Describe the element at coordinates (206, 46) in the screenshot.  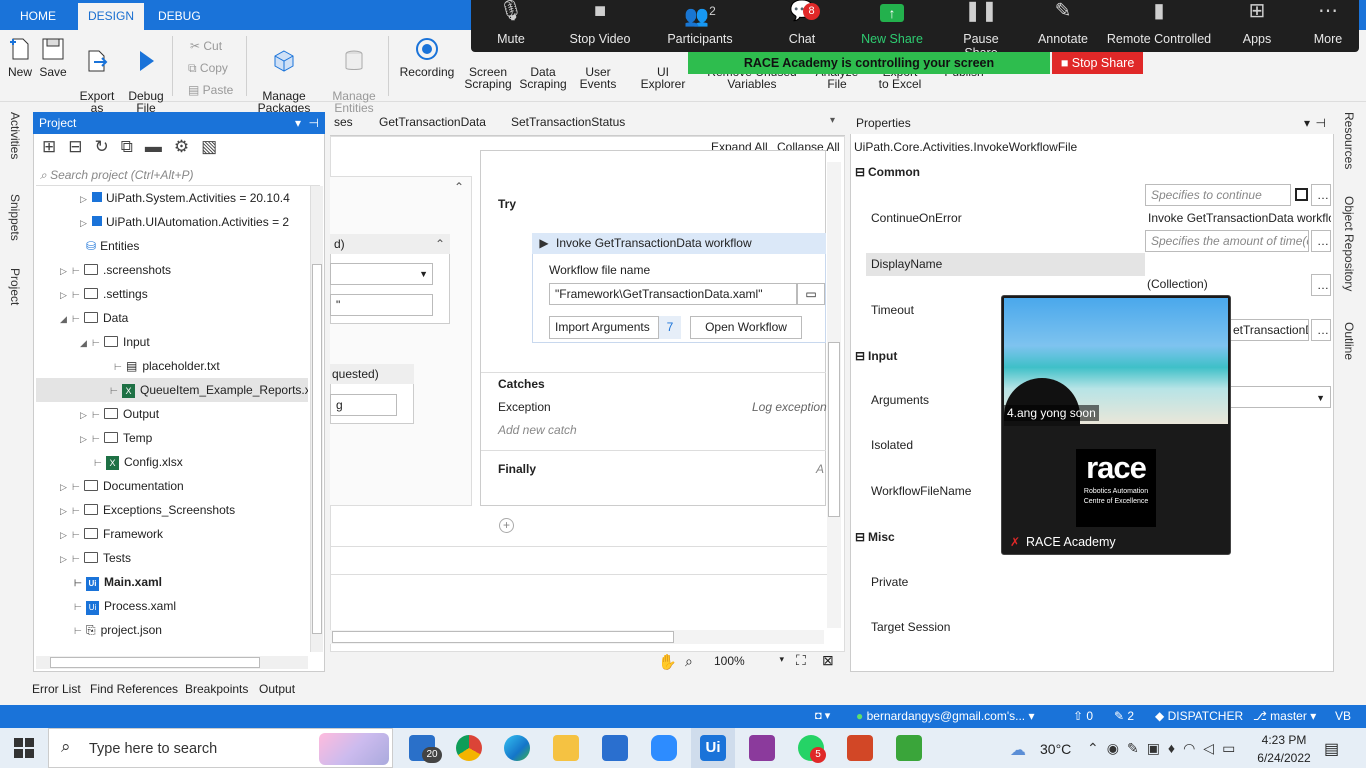
I see `cut-button: ✂ Cut` at that location.